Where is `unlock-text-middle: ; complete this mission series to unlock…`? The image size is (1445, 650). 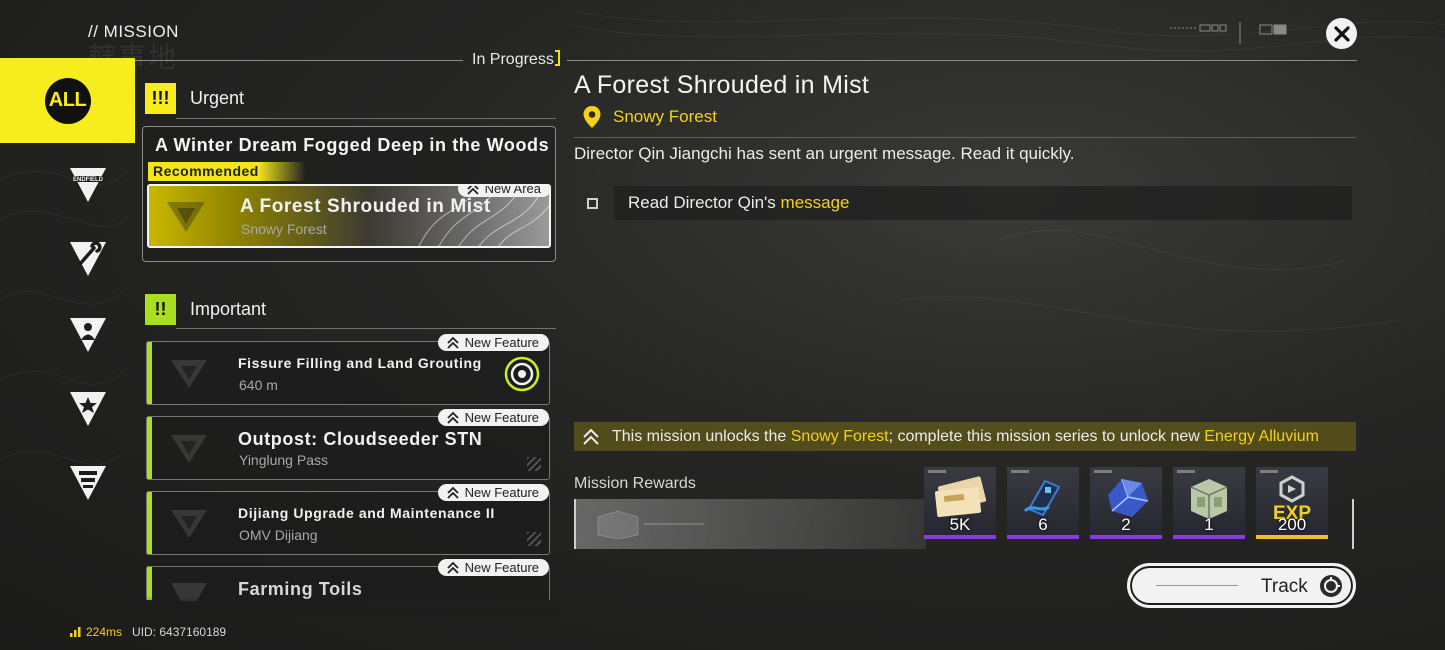
unlock-text-middle: ; complete this mission series to unlock… is located at coordinates (1044, 436).